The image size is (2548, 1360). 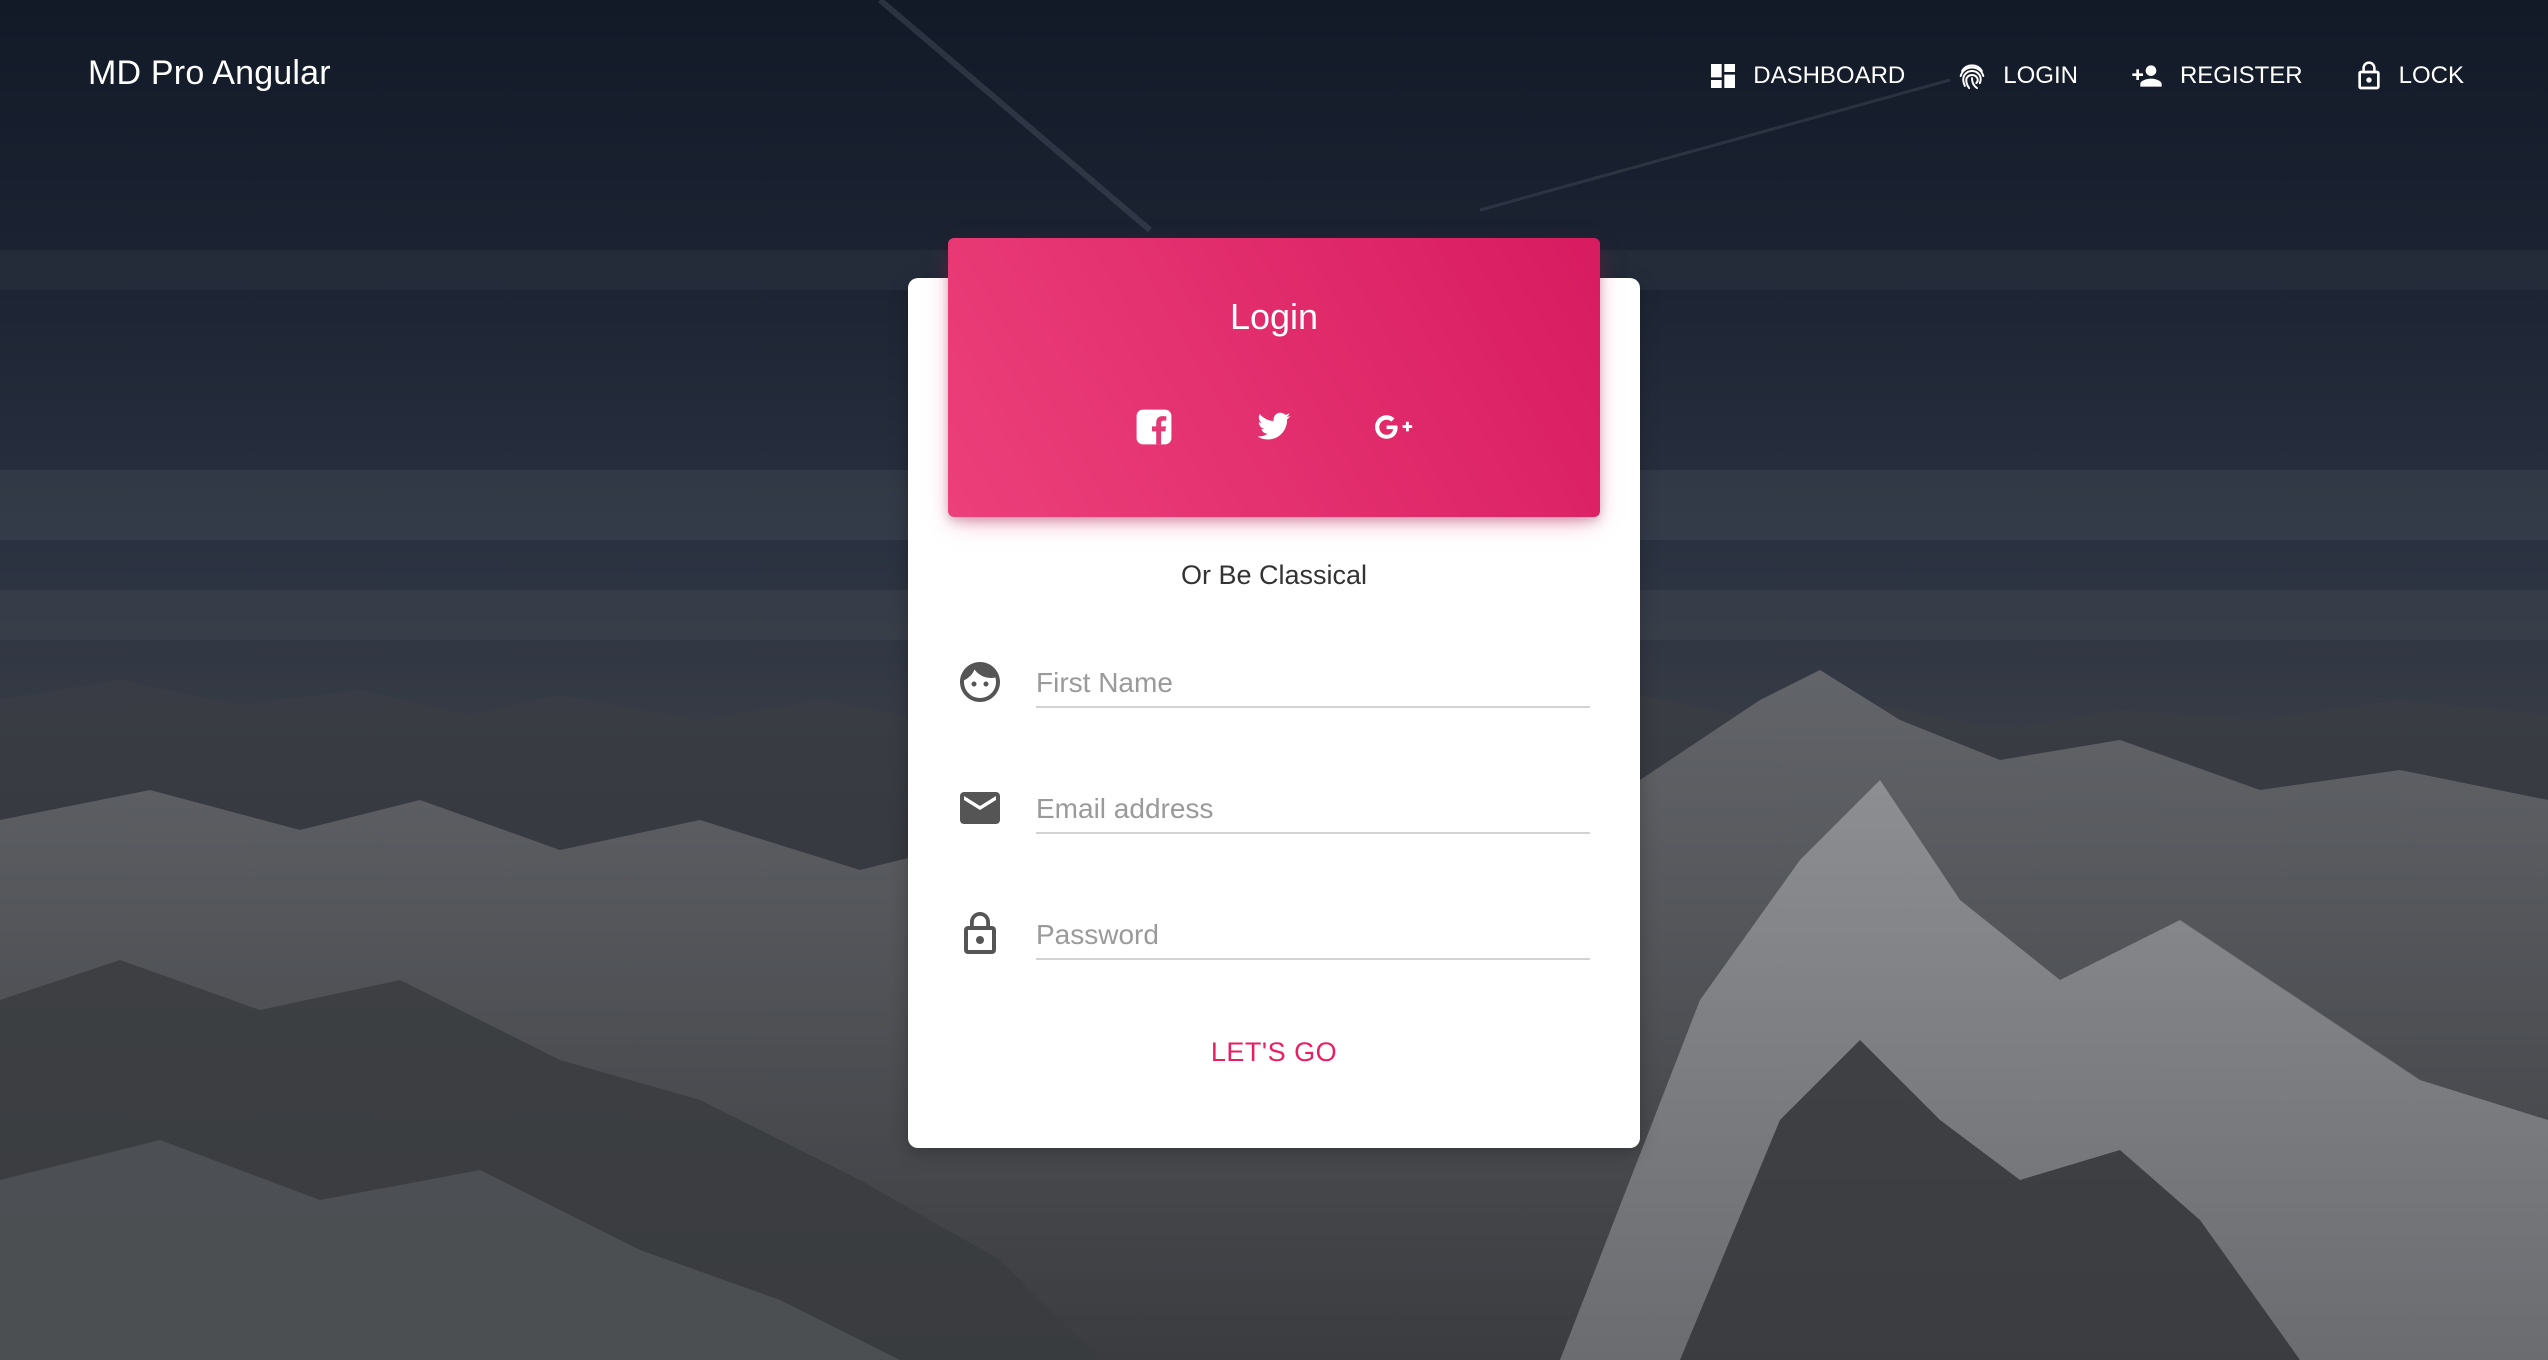 What do you see at coordinates (209, 73) in the screenshot?
I see `brand-title: MD Pro Angular` at bounding box center [209, 73].